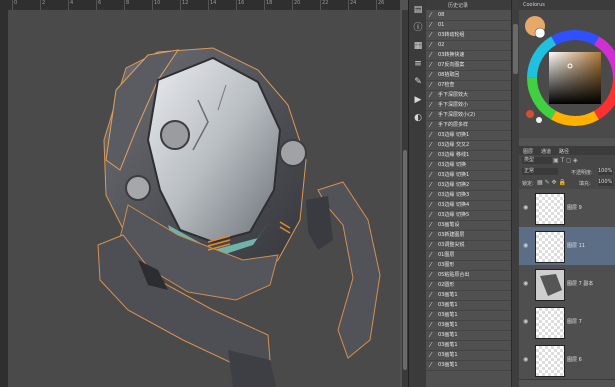  I want to click on history-step: ⁄ 03转换快速, so click(468, 56).